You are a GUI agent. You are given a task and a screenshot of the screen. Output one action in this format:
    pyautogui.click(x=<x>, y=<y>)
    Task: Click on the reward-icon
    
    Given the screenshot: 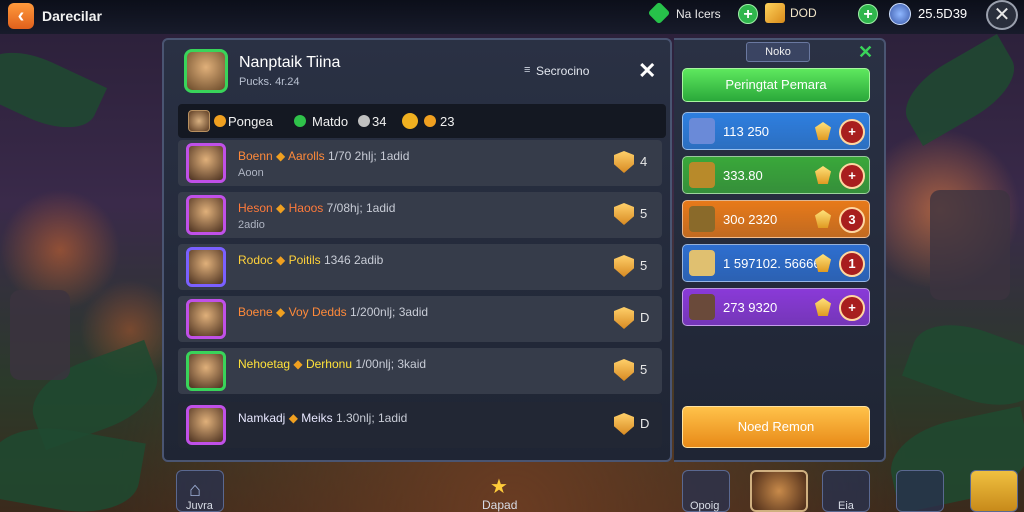 What is the action you would take?
    pyautogui.click(x=702, y=307)
    